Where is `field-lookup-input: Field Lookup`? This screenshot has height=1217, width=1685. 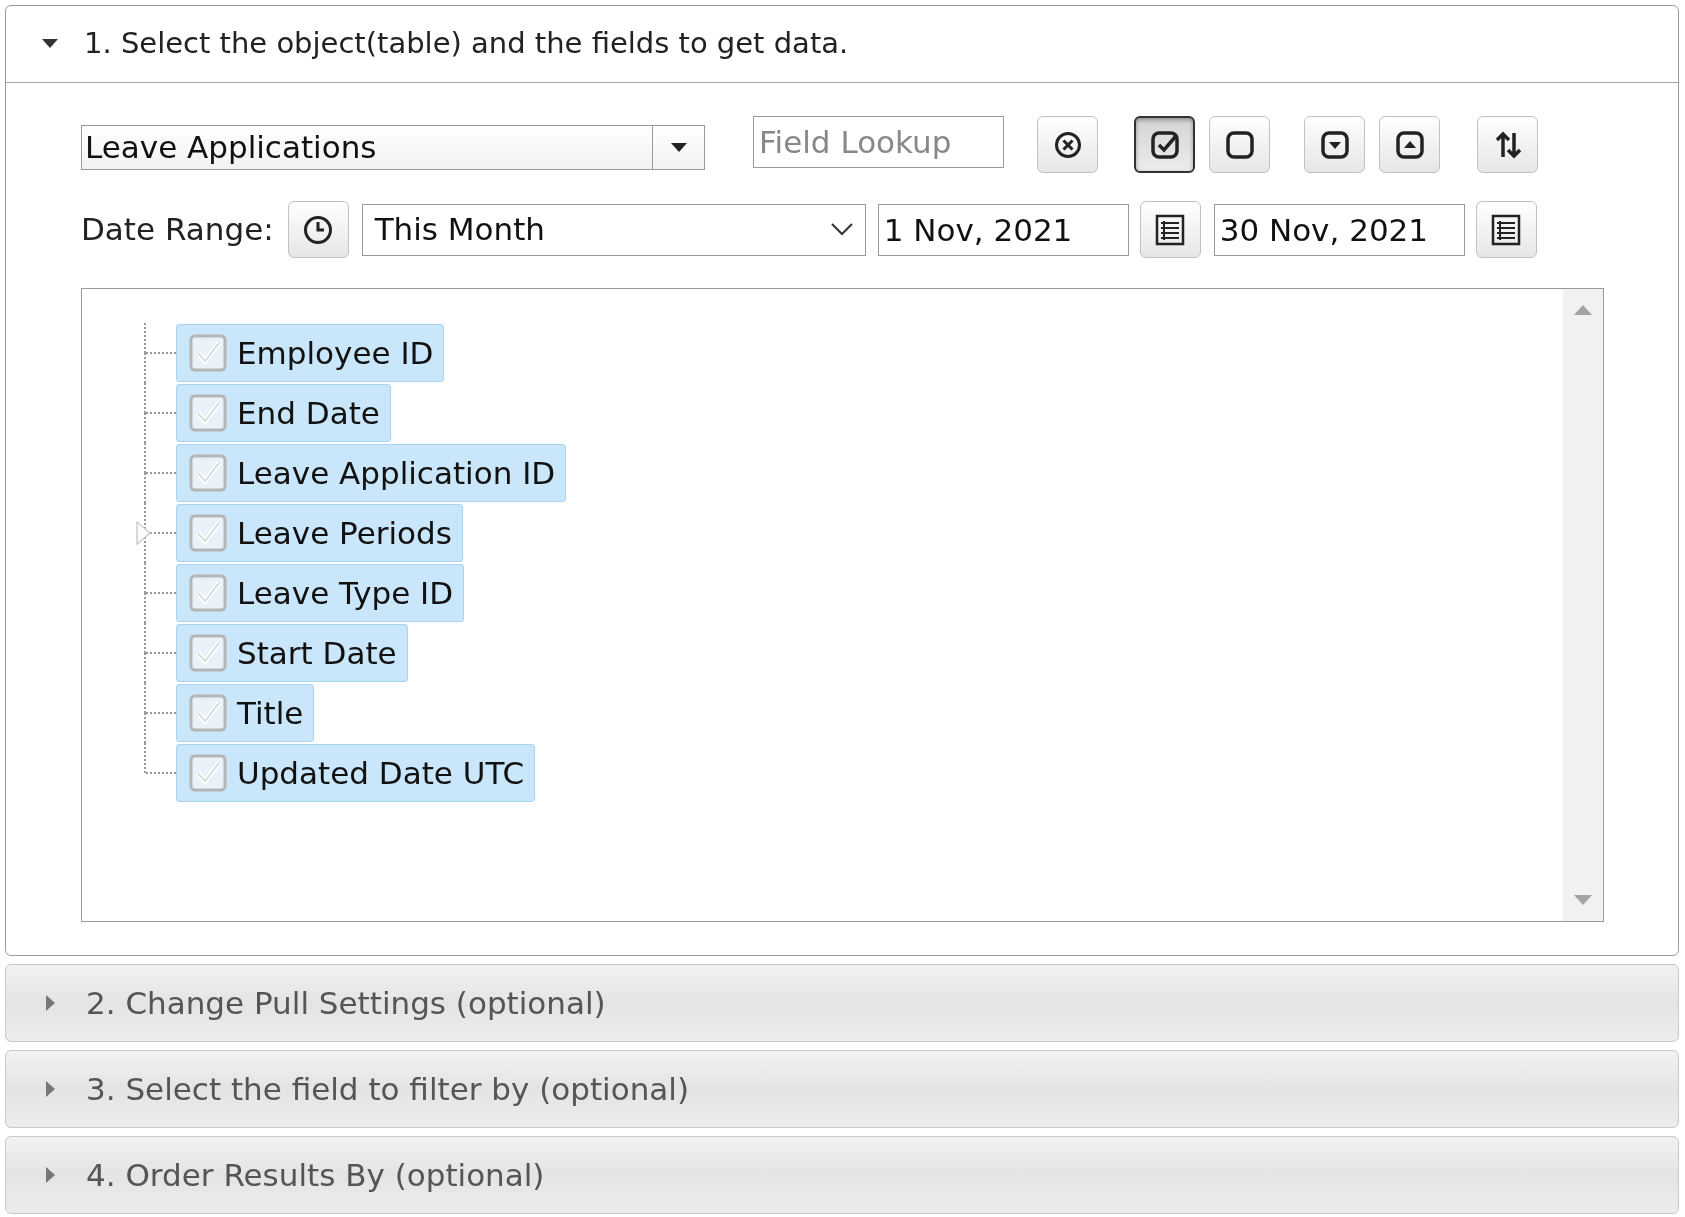
field-lookup-input: Field Lookup is located at coordinates (878, 142).